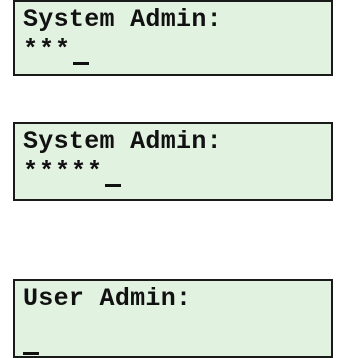  What do you see at coordinates (63, 171) in the screenshot?
I see `masked-password: *****` at bounding box center [63, 171].